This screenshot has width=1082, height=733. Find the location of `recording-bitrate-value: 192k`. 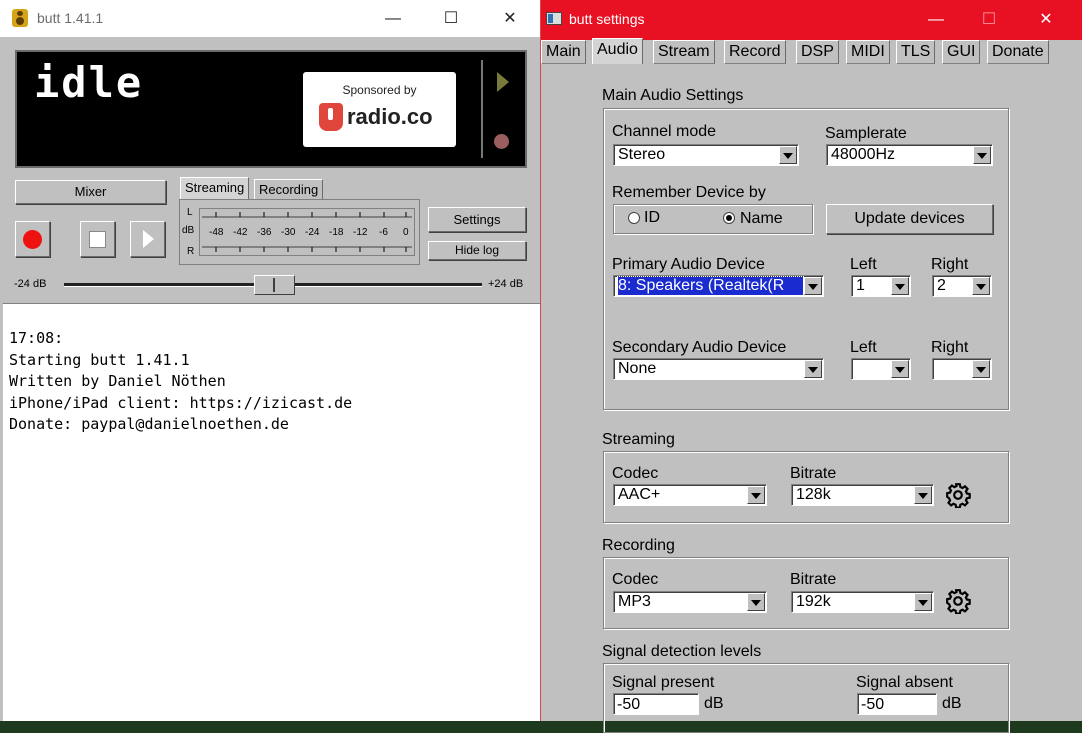

recording-bitrate-value: 192k is located at coordinates (813, 601).